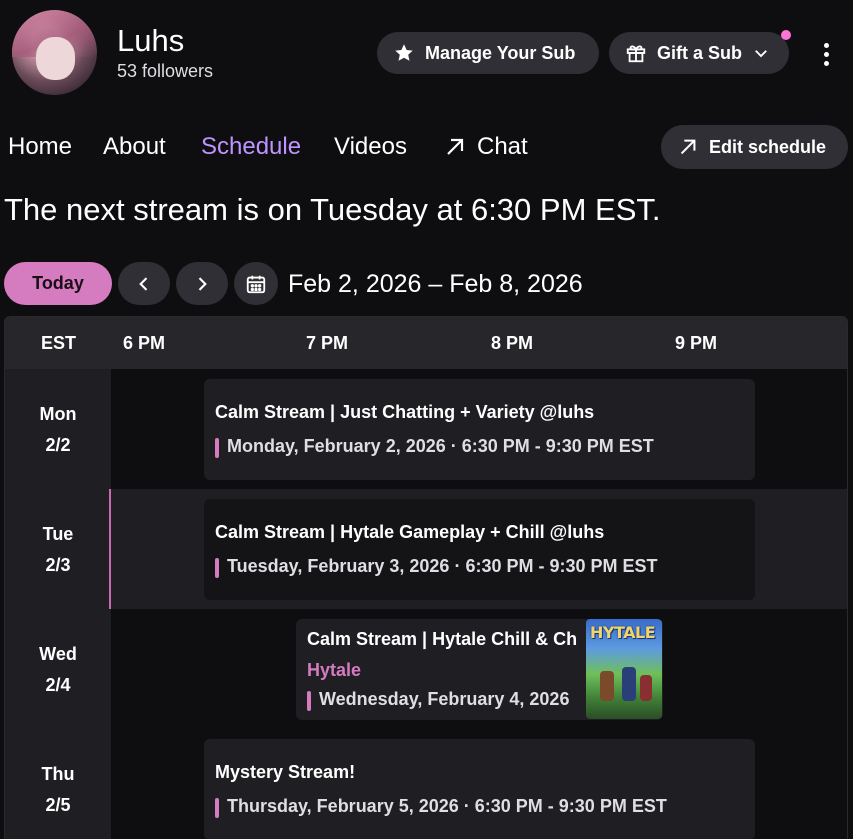 This screenshot has width=853, height=839. Describe the element at coordinates (426, 343) in the screenshot. I see `schedule-header: EST 6 PM 7 PM 8 PM 9 PM` at that location.